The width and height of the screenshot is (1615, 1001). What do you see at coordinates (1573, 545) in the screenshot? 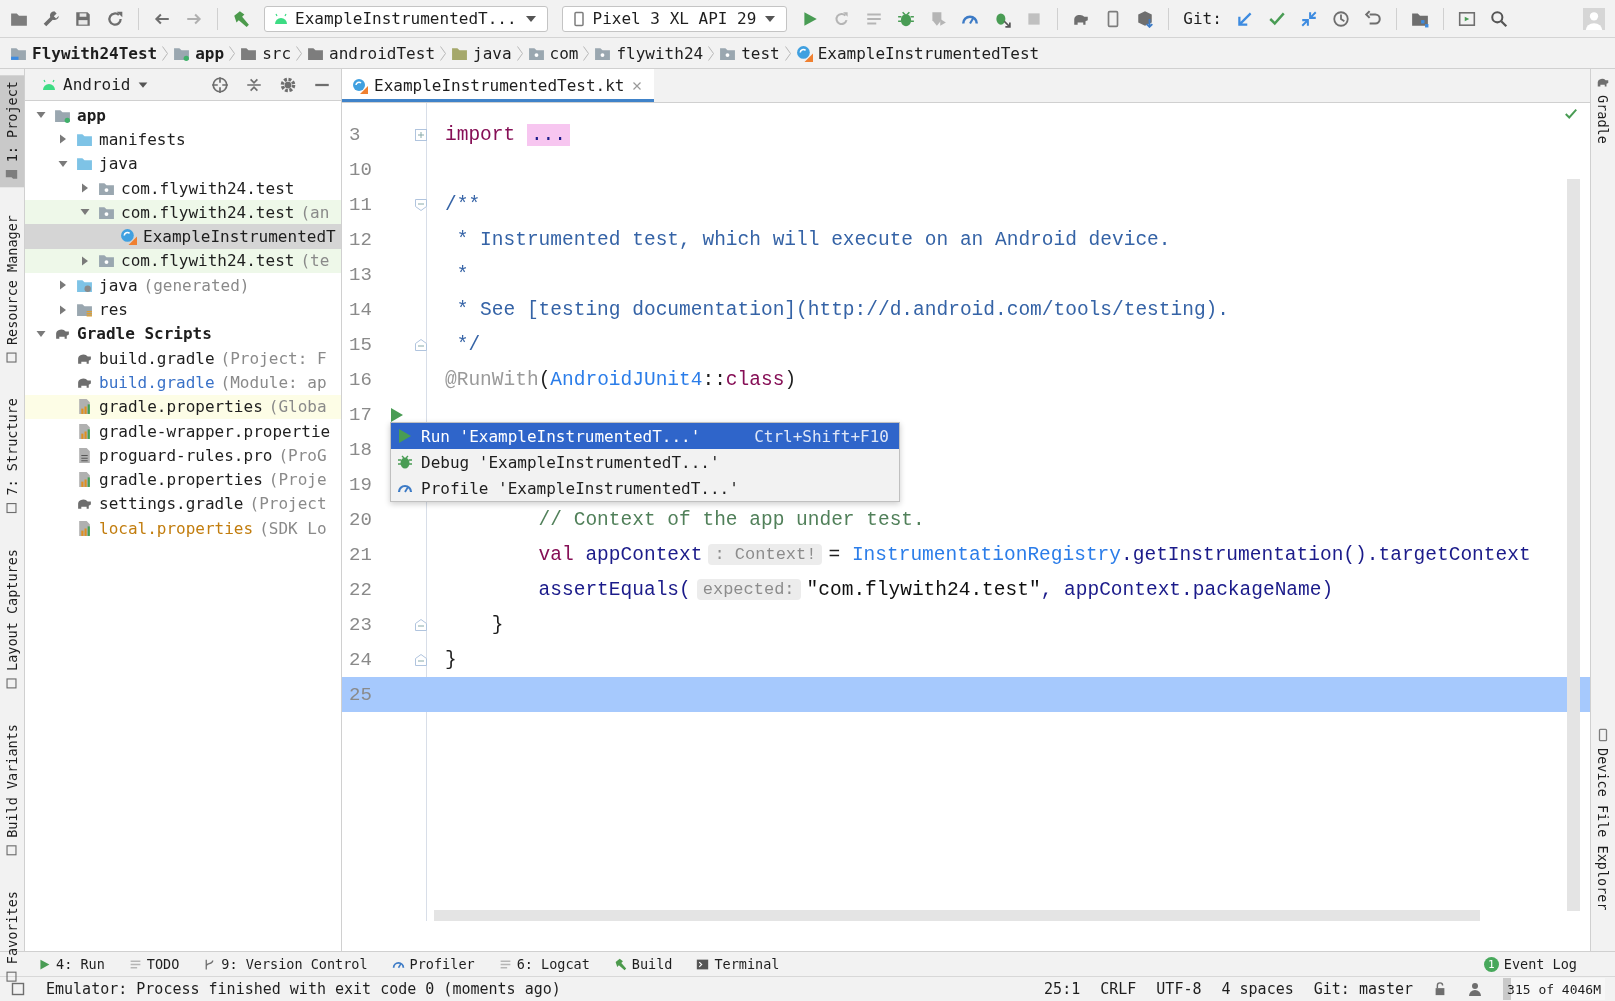
I see `vertical-scrollbar` at bounding box center [1573, 545].